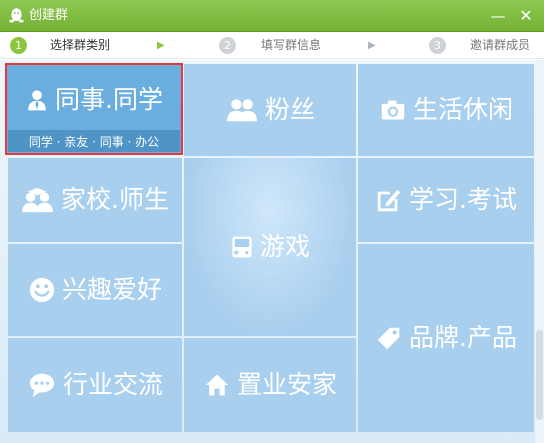  I want to click on step-1-label: 选择群类别, so click(80, 45).